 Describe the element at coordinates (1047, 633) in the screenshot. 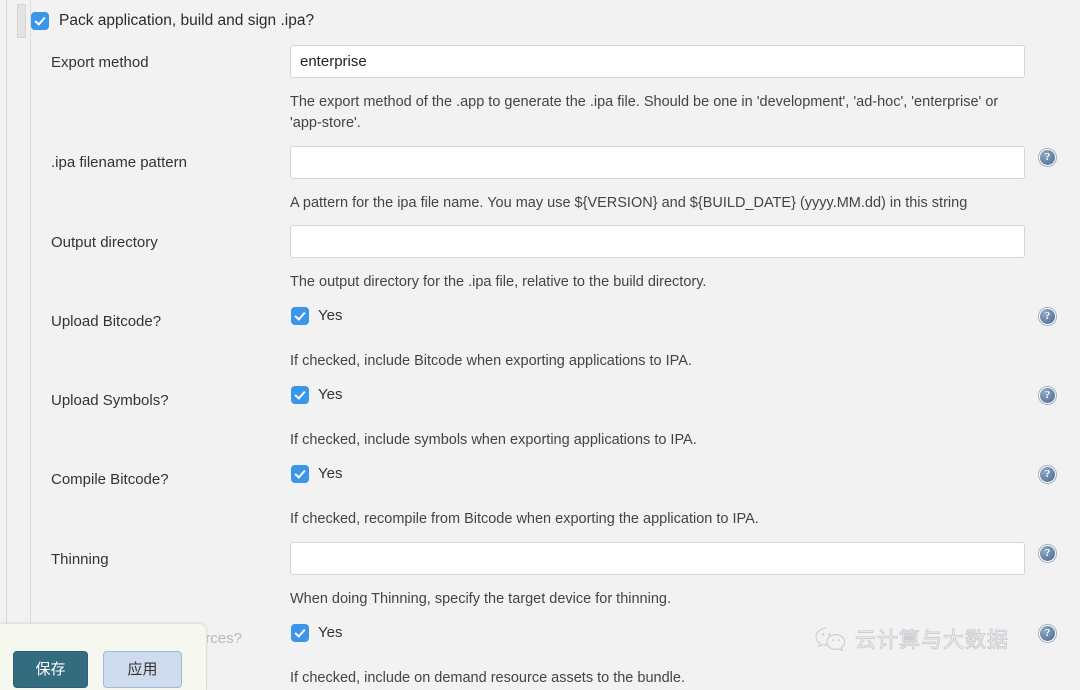

I see `help-icon-pack-on-demand-resources: ?` at that location.